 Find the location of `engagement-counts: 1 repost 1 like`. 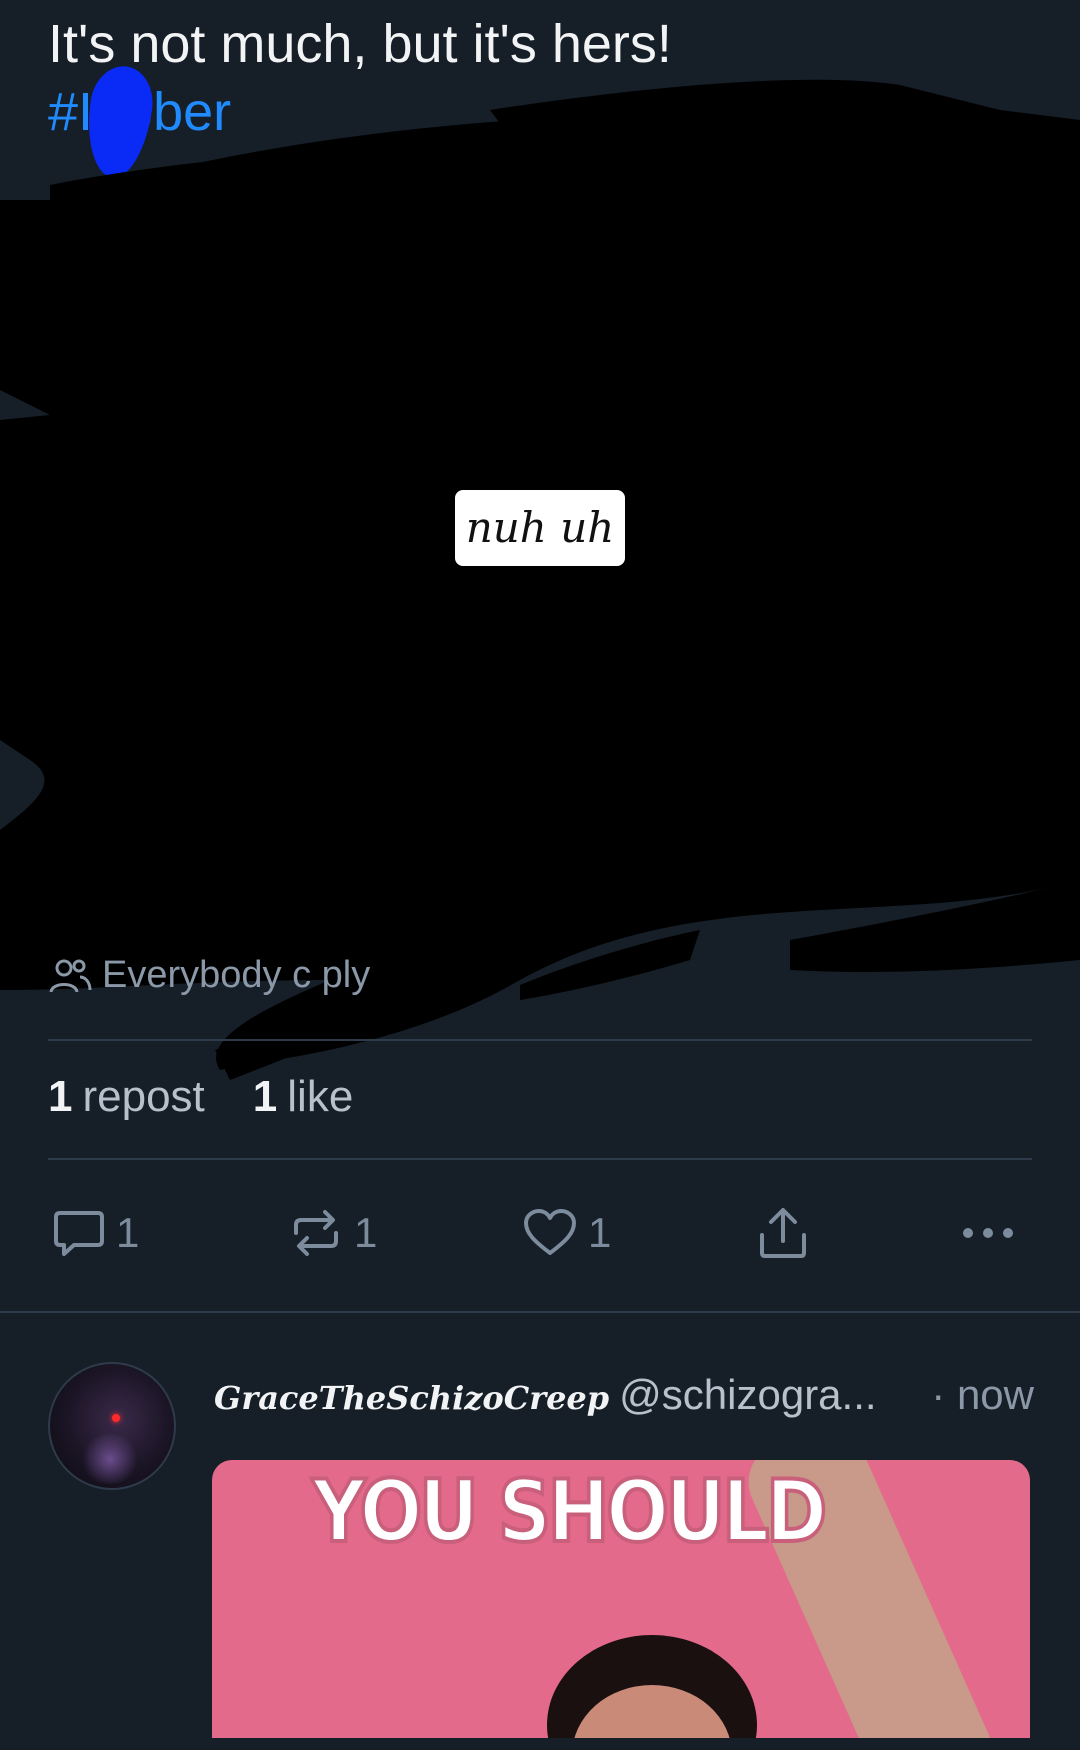

engagement-counts: 1 repost 1 like is located at coordinates (200, 1097).